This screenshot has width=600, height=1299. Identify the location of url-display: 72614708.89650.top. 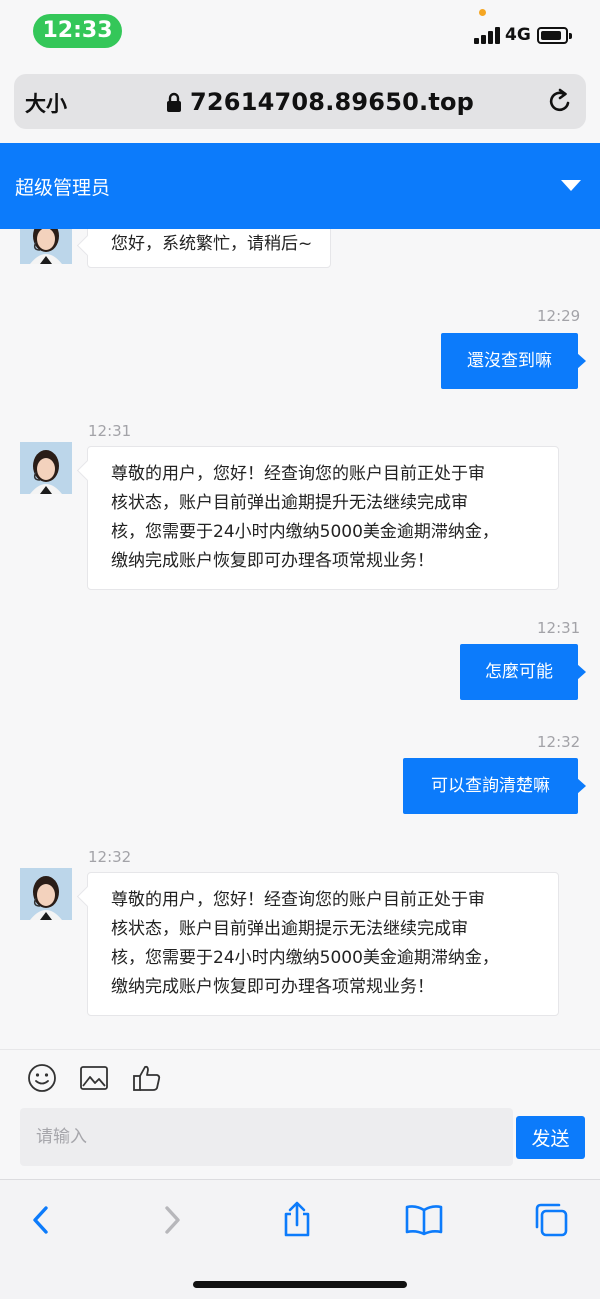
(320, 102).